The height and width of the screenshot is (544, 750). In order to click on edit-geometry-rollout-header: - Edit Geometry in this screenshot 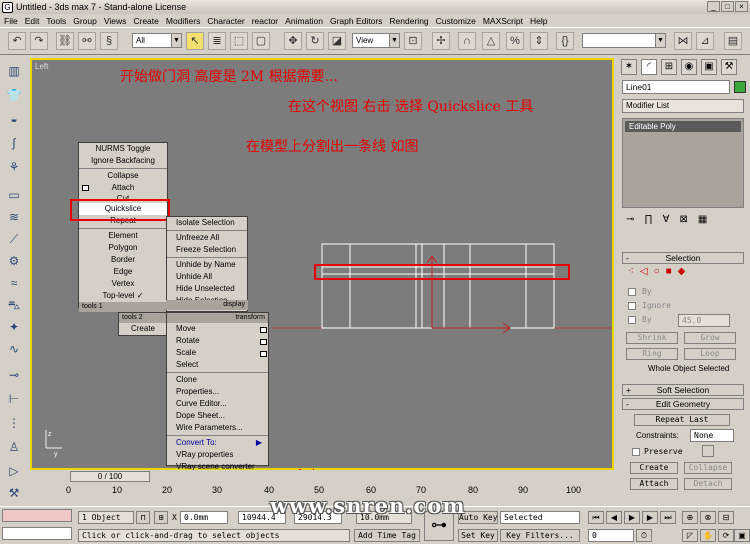, I will do `click(683, 404)`.